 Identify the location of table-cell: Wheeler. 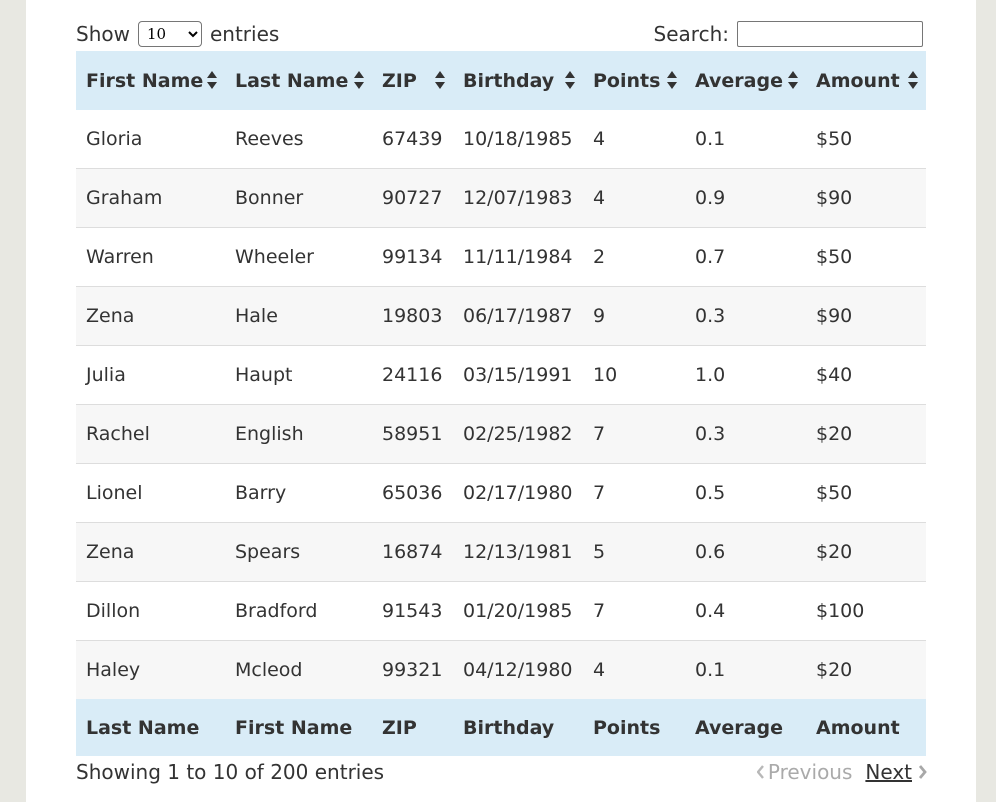
(298, 257).